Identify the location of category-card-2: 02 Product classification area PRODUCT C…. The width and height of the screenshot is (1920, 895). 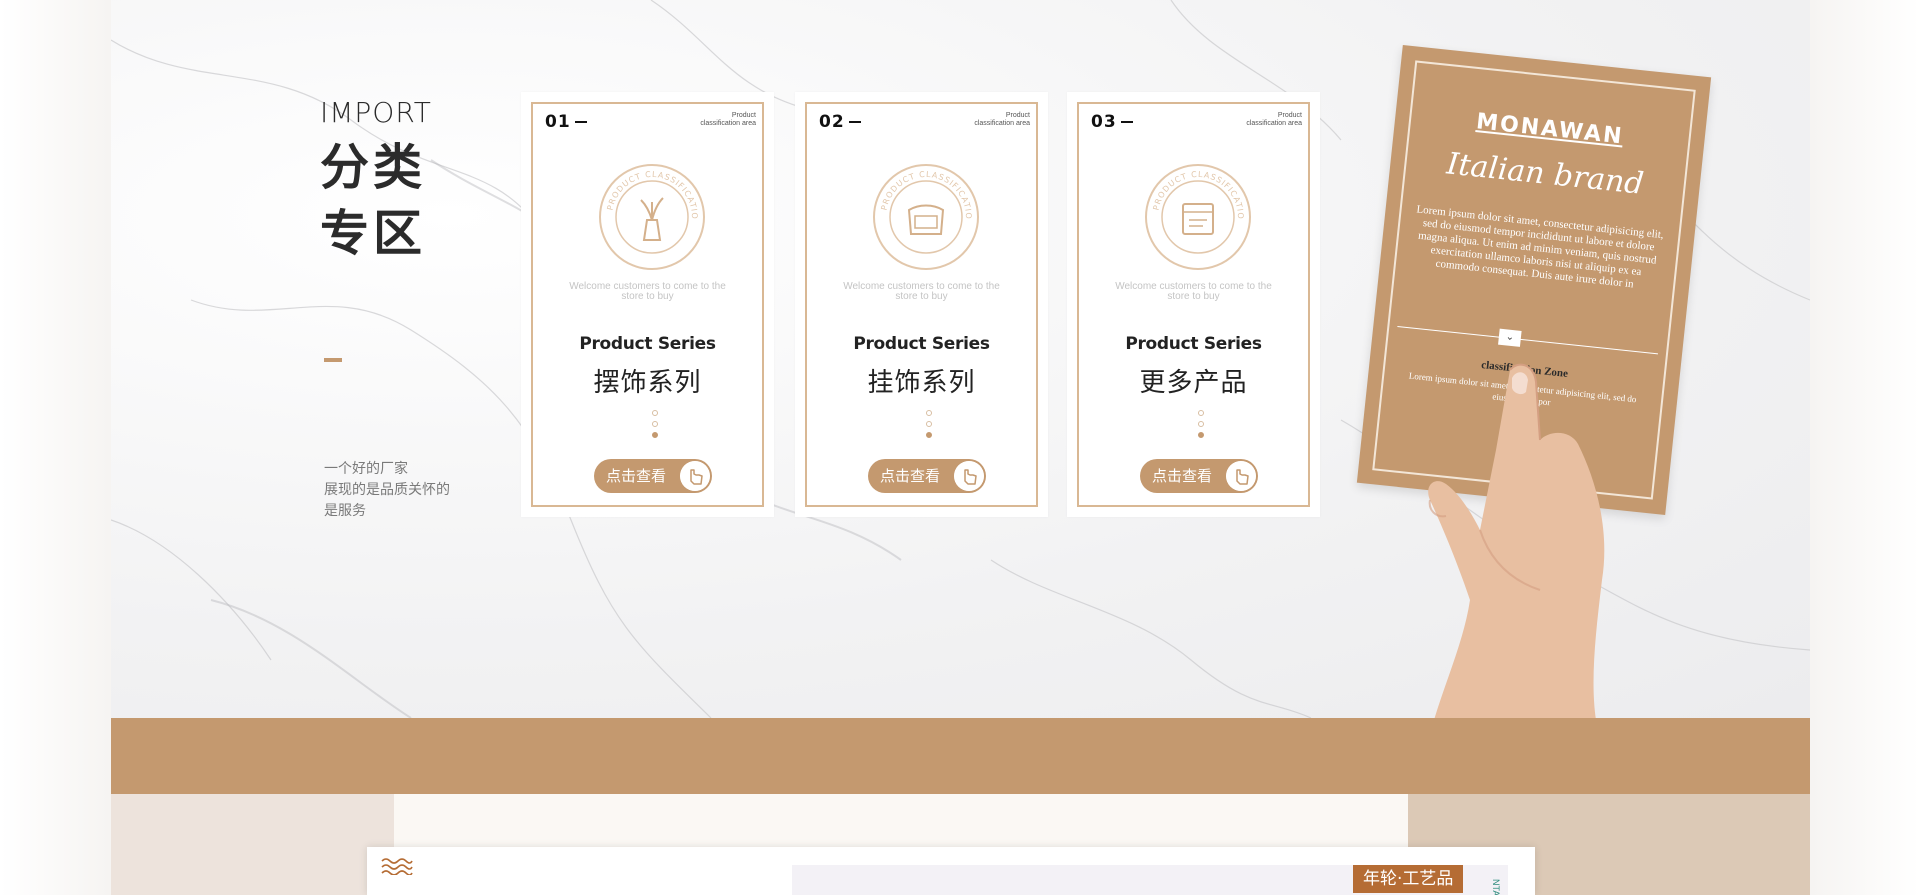
(921, 304).